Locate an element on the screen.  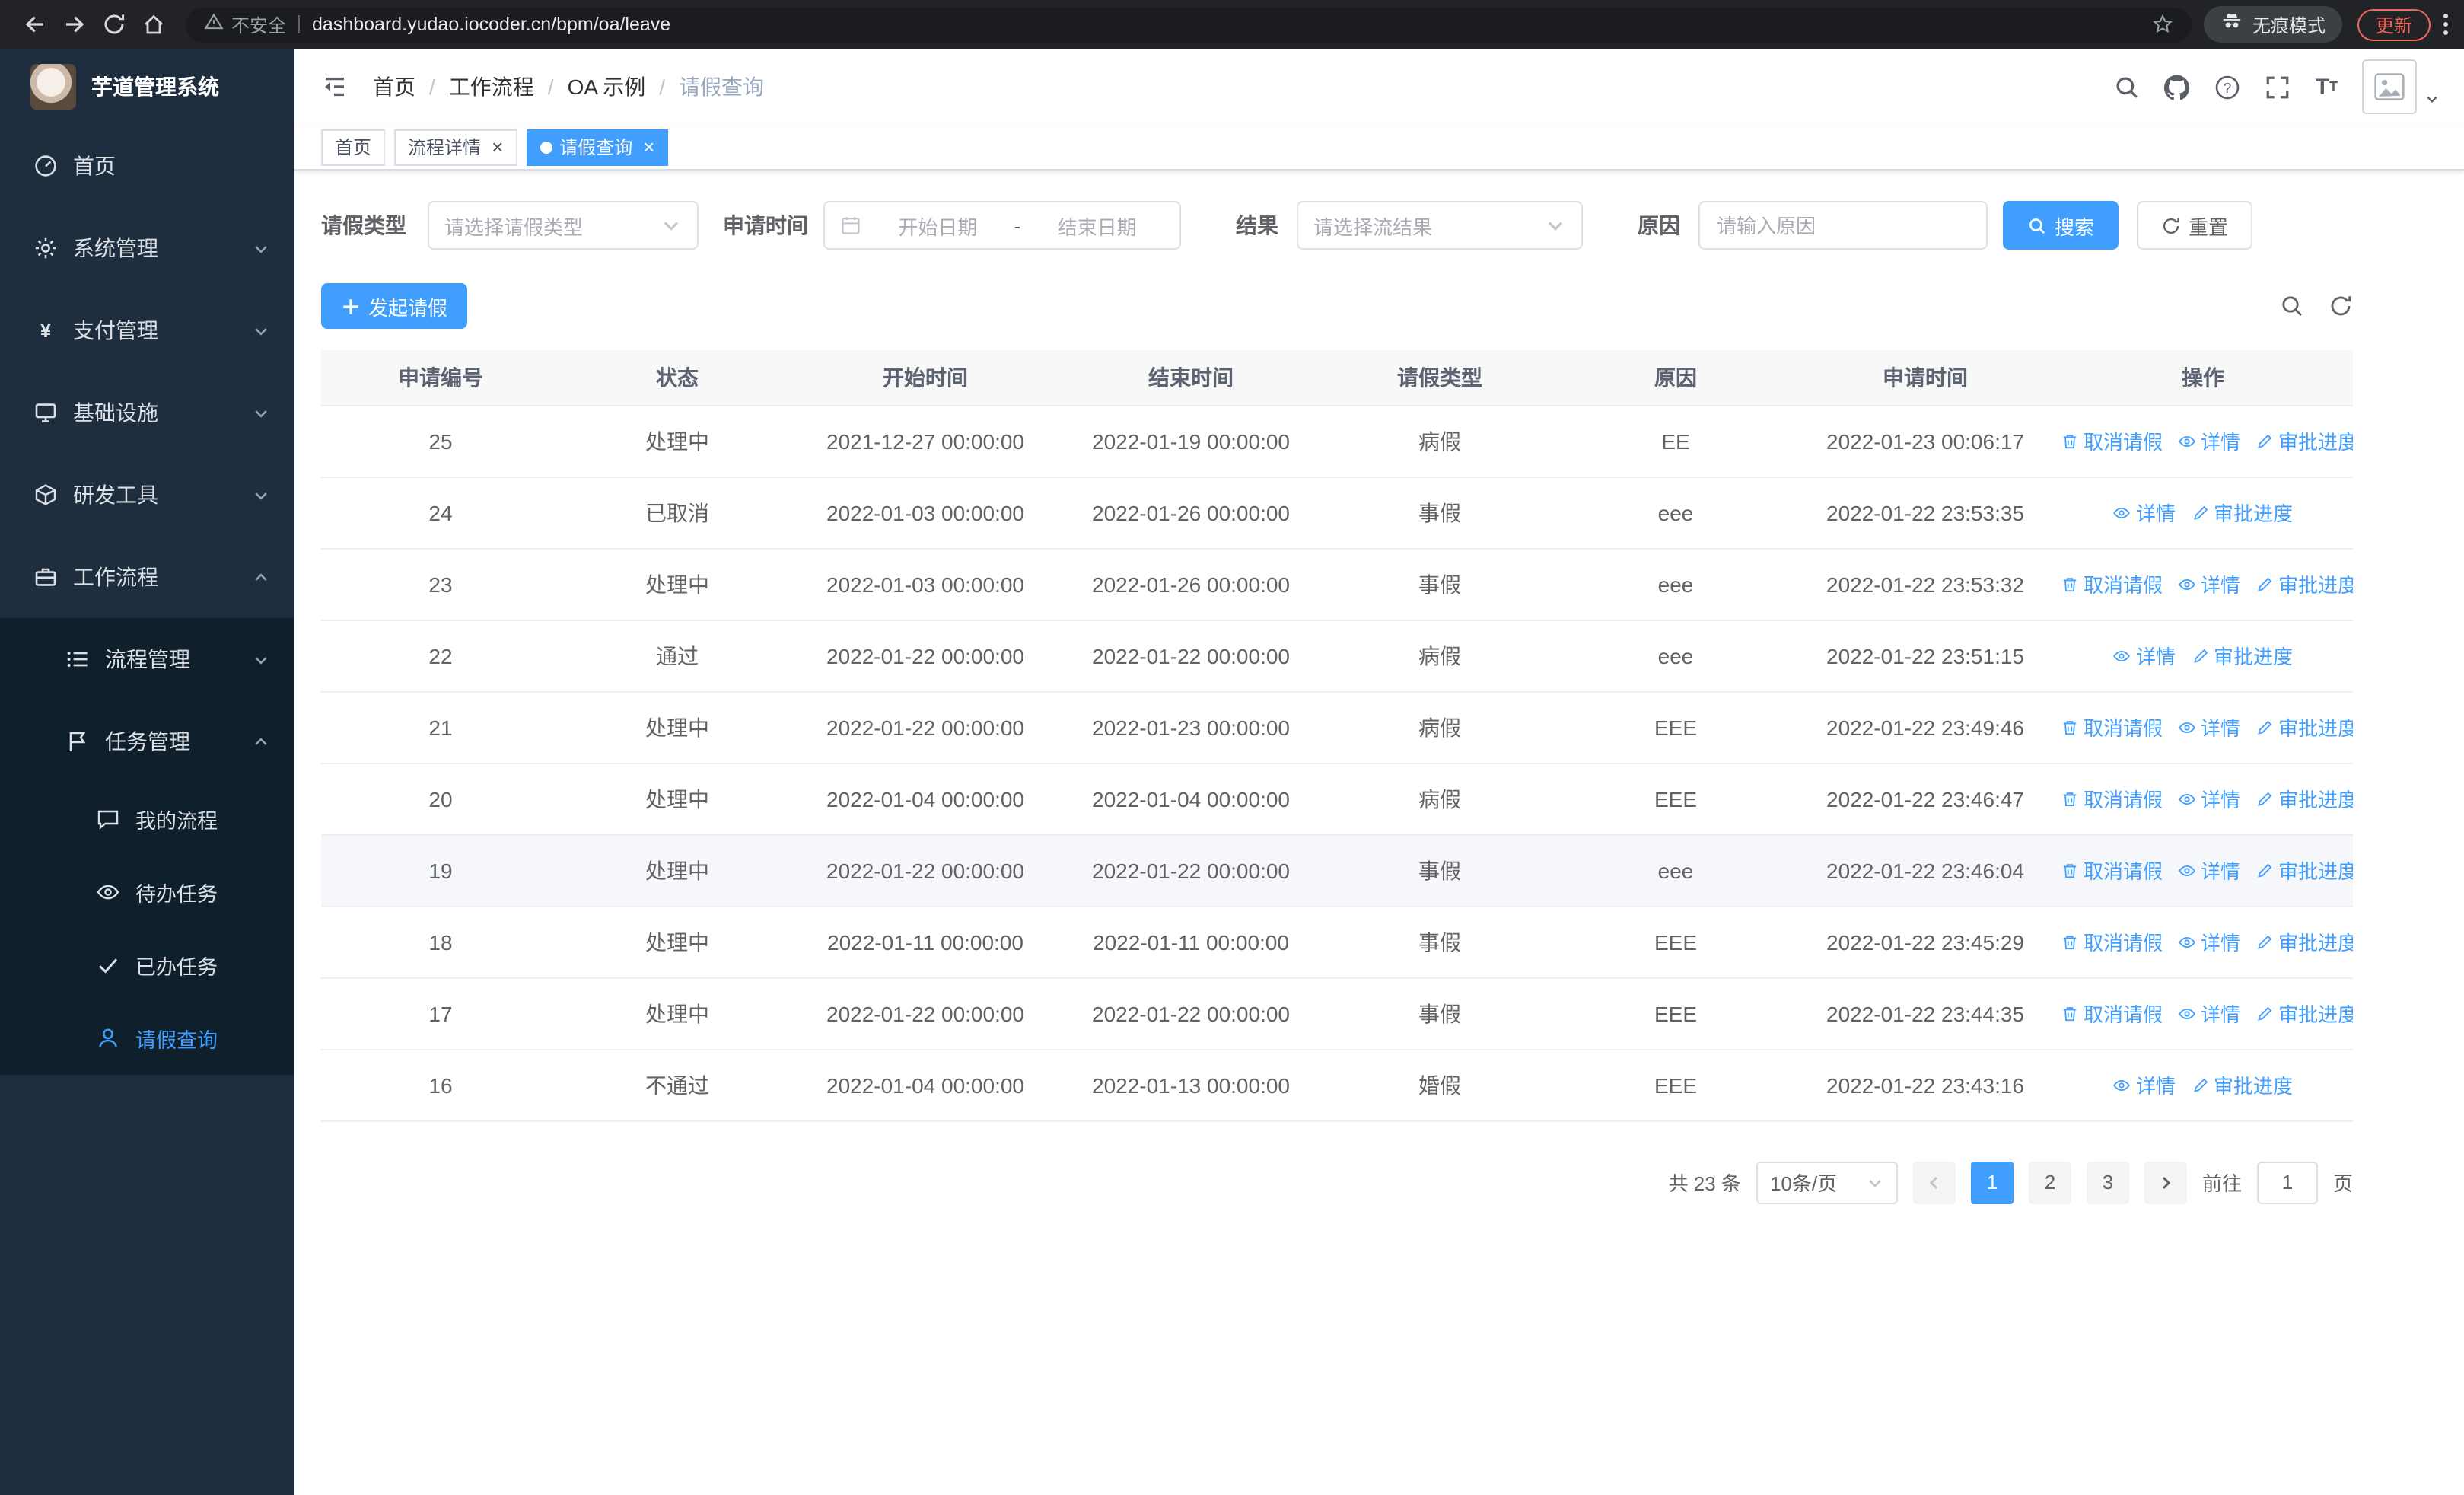
leave-type-select: 请选择请假类型 is located at coordinates (563, 225).